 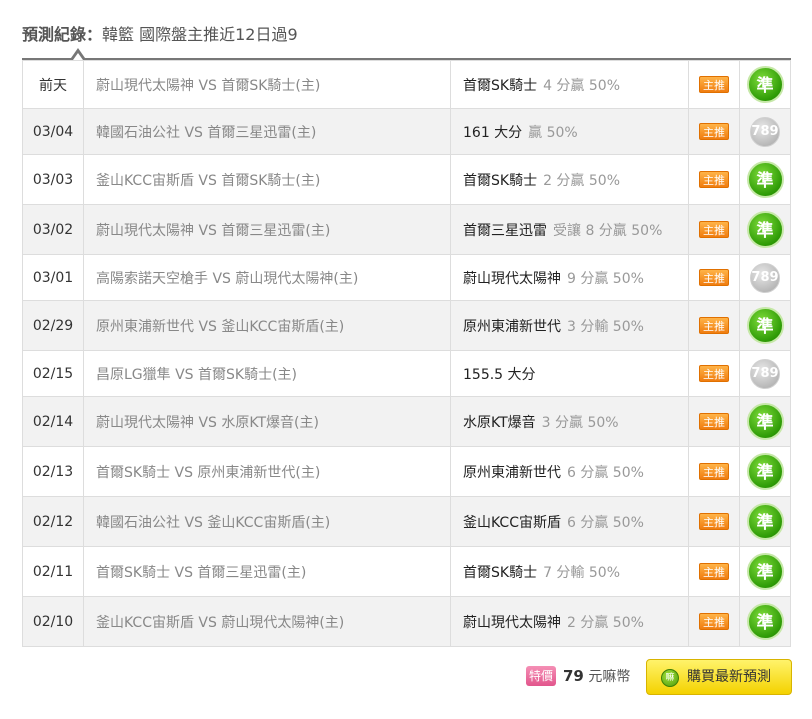 I want to click on record-result-cell: 789, so click(x=765, y=131).